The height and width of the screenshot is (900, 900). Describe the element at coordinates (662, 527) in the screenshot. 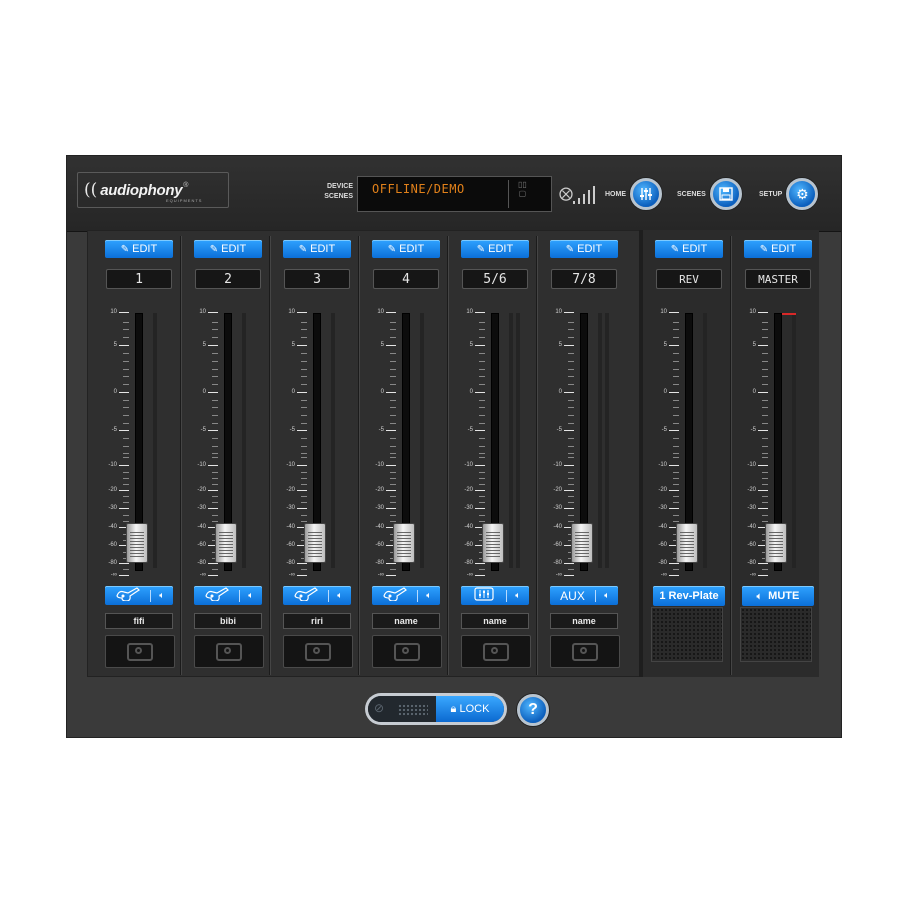

I see `scale-label: -40` at that location.